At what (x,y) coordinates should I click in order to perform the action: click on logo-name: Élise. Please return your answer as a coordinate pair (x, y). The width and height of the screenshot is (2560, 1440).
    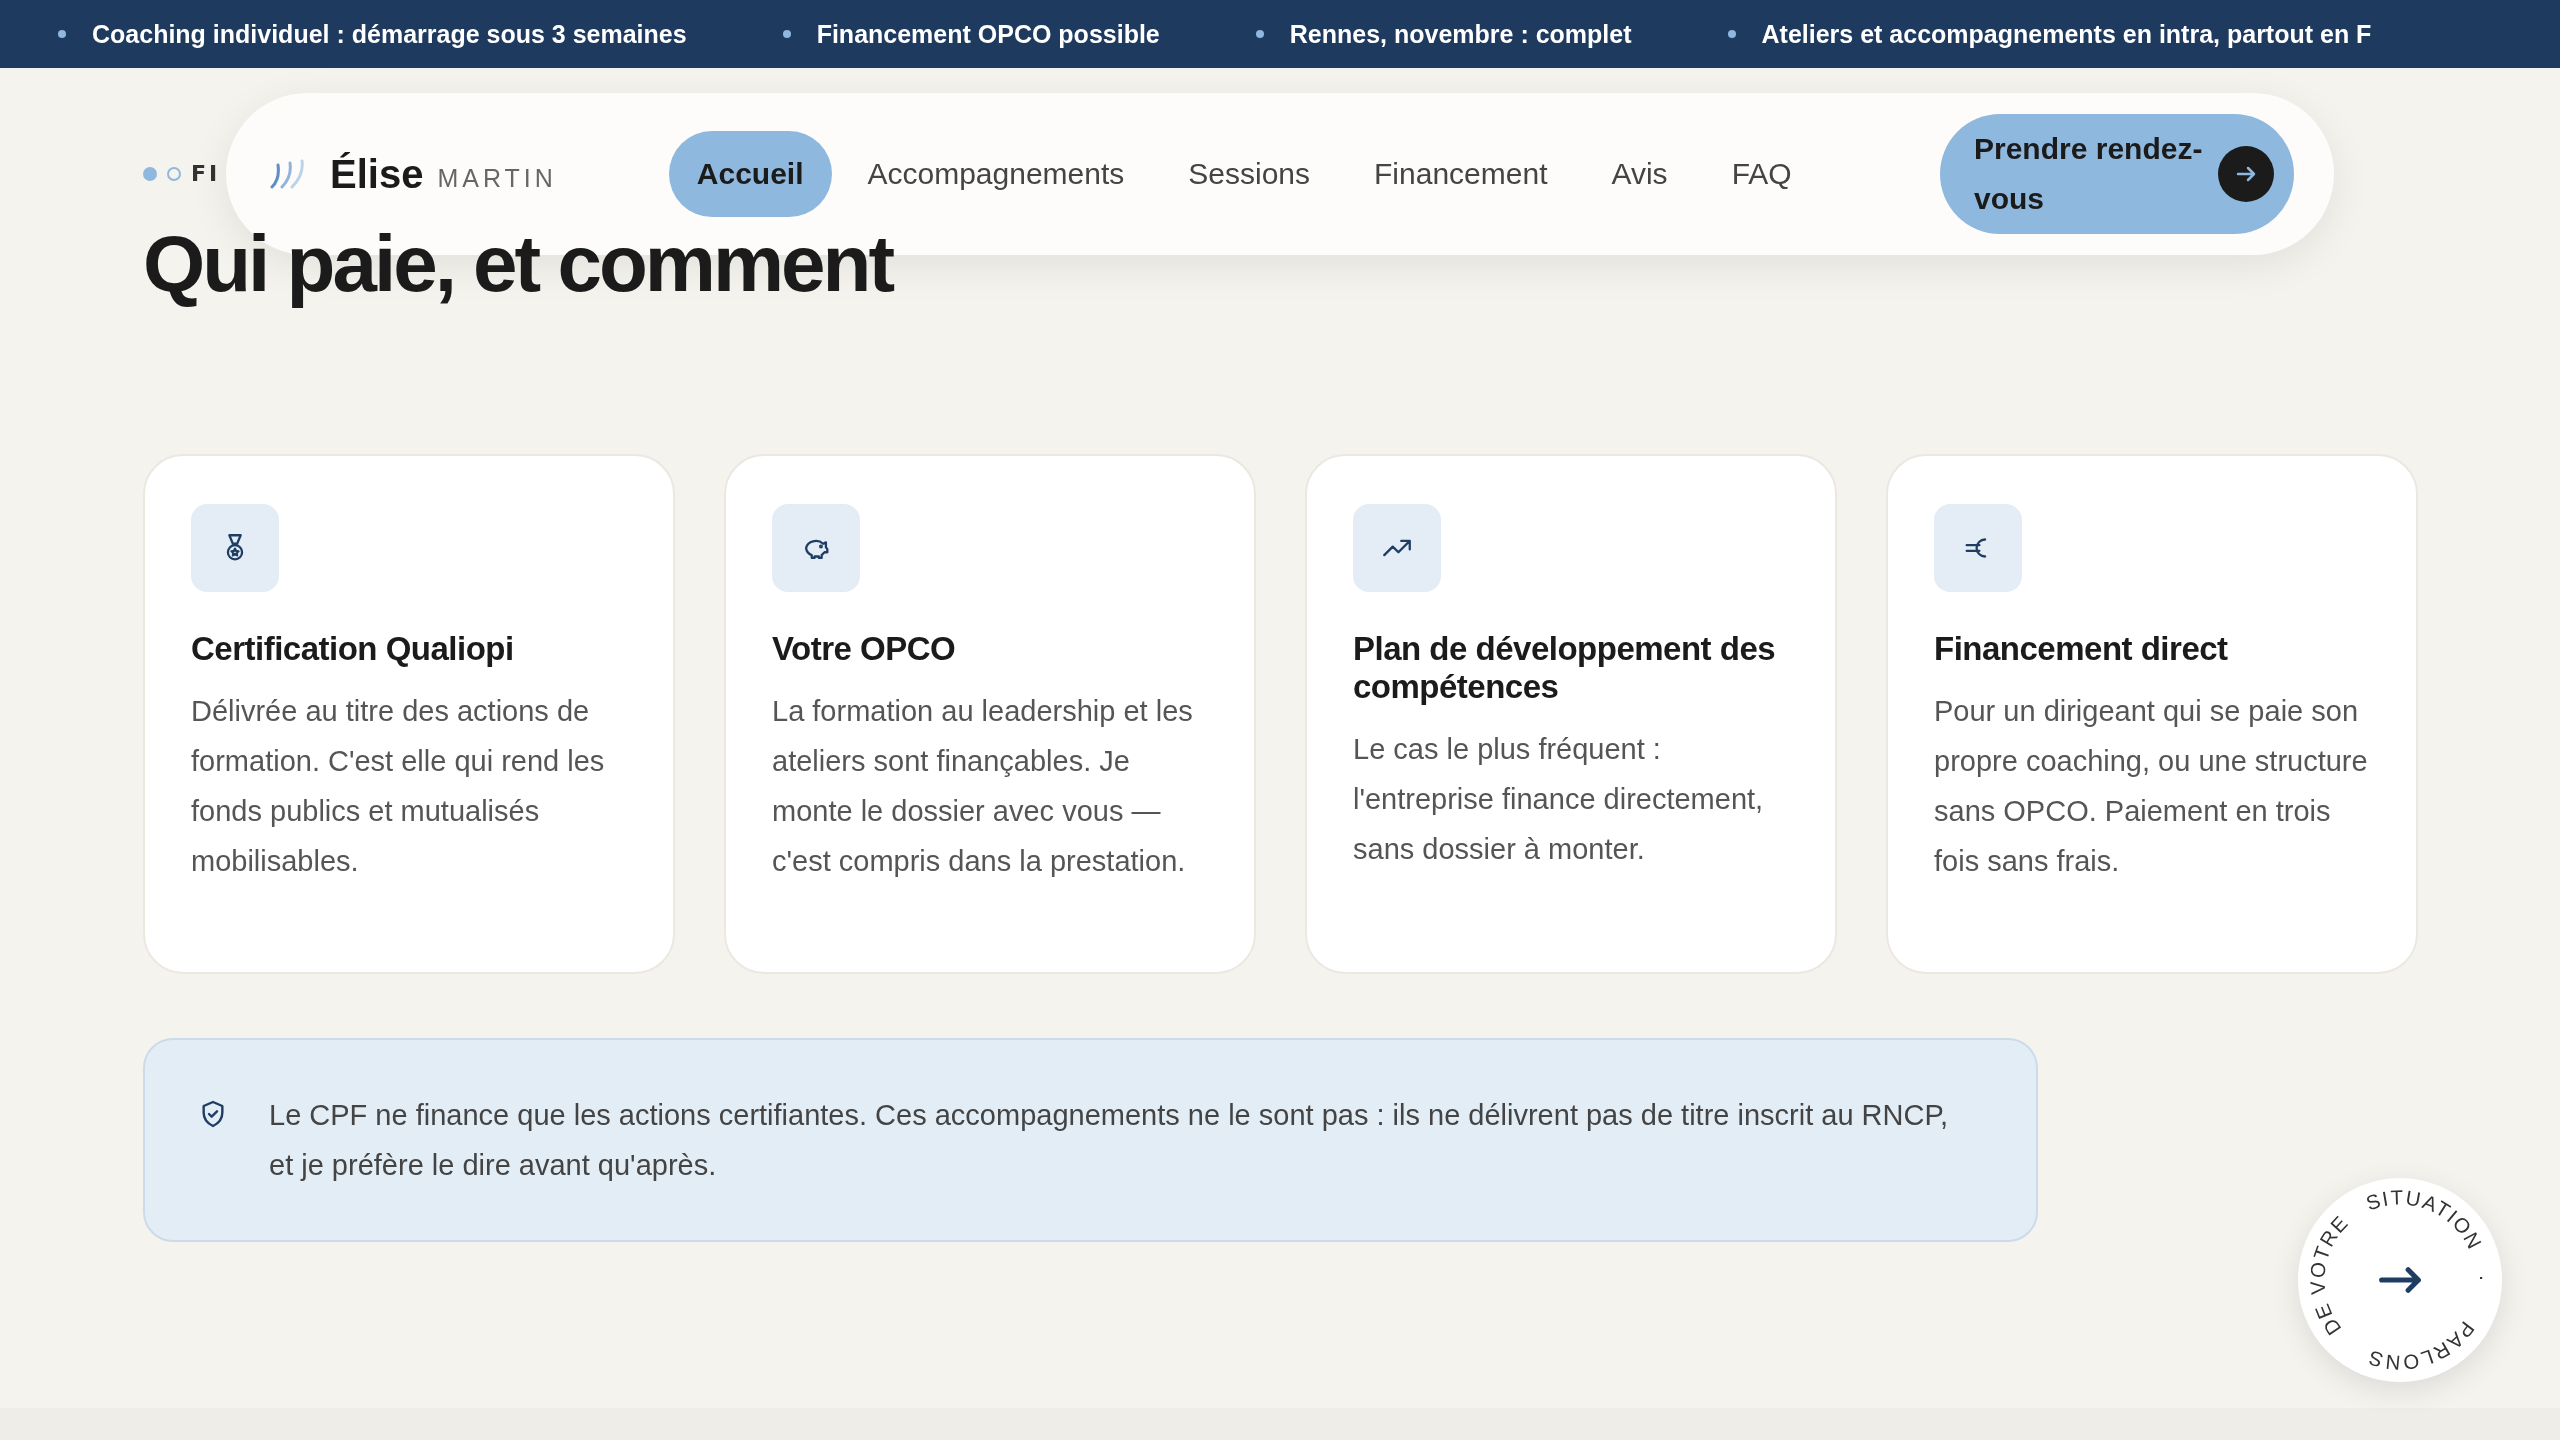
    Looking at the image, I should click on (377, 174).